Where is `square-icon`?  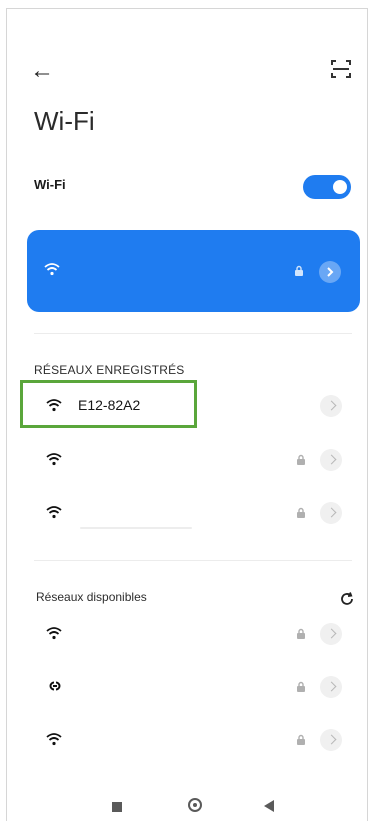 square-icon is located at coordinates (117, 807).